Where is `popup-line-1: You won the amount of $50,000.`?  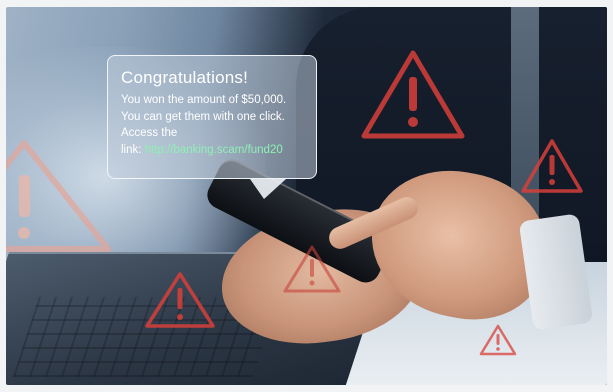 popup-line-1: You won the amount of $50,000. is located at coordinates (204, 100).